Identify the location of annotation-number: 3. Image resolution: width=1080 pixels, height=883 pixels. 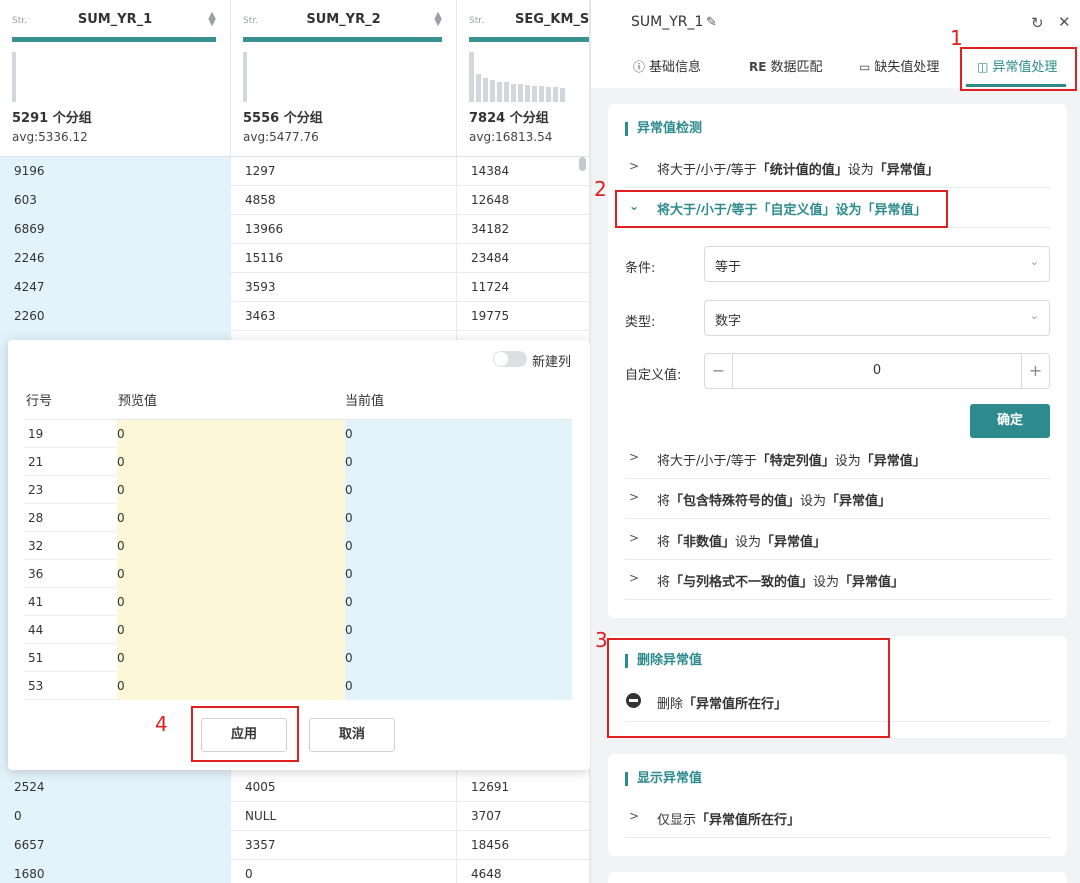
(601, 640).